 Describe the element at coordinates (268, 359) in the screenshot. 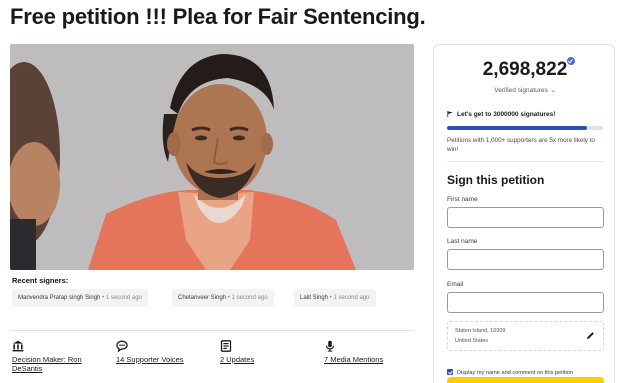

I see `stat-label: 2 Updates` at that location.